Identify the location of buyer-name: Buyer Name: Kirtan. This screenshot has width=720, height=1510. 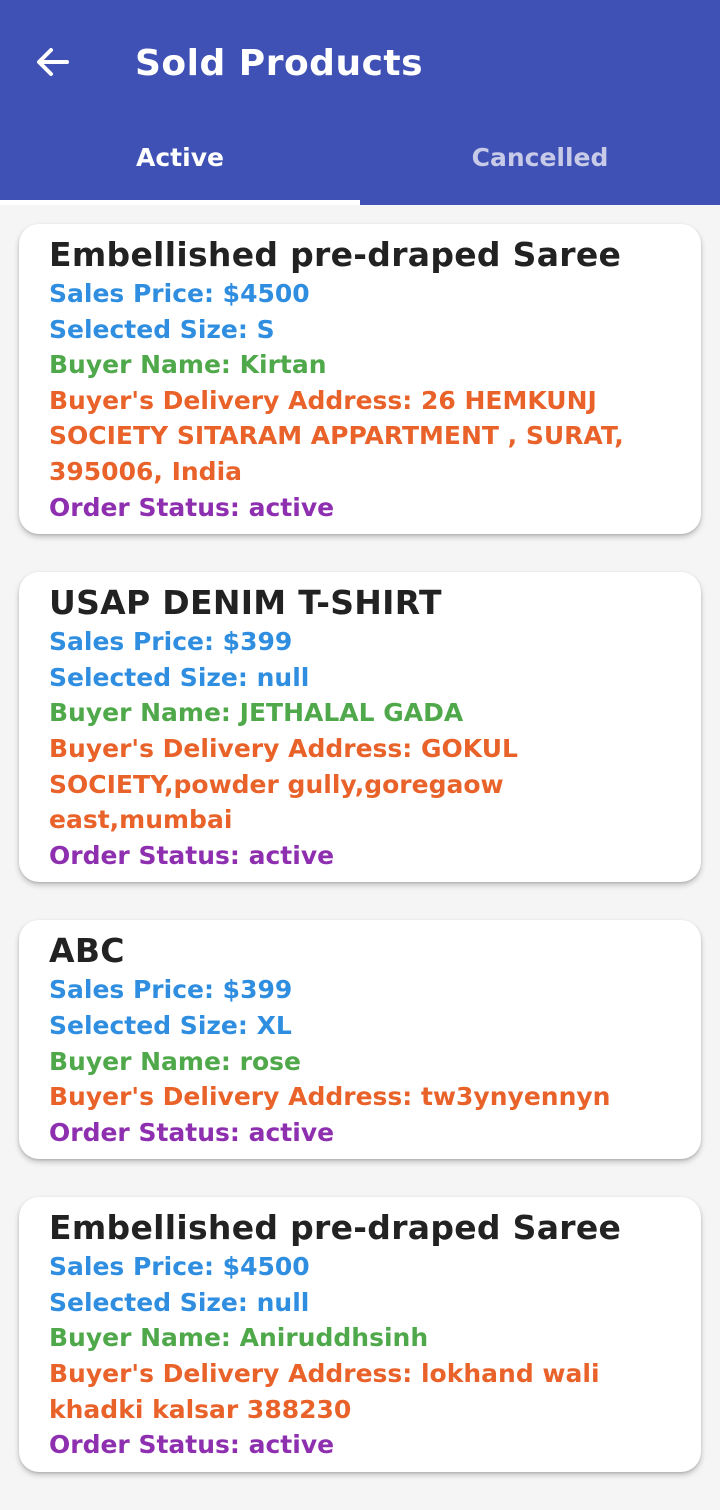
(188, 365).